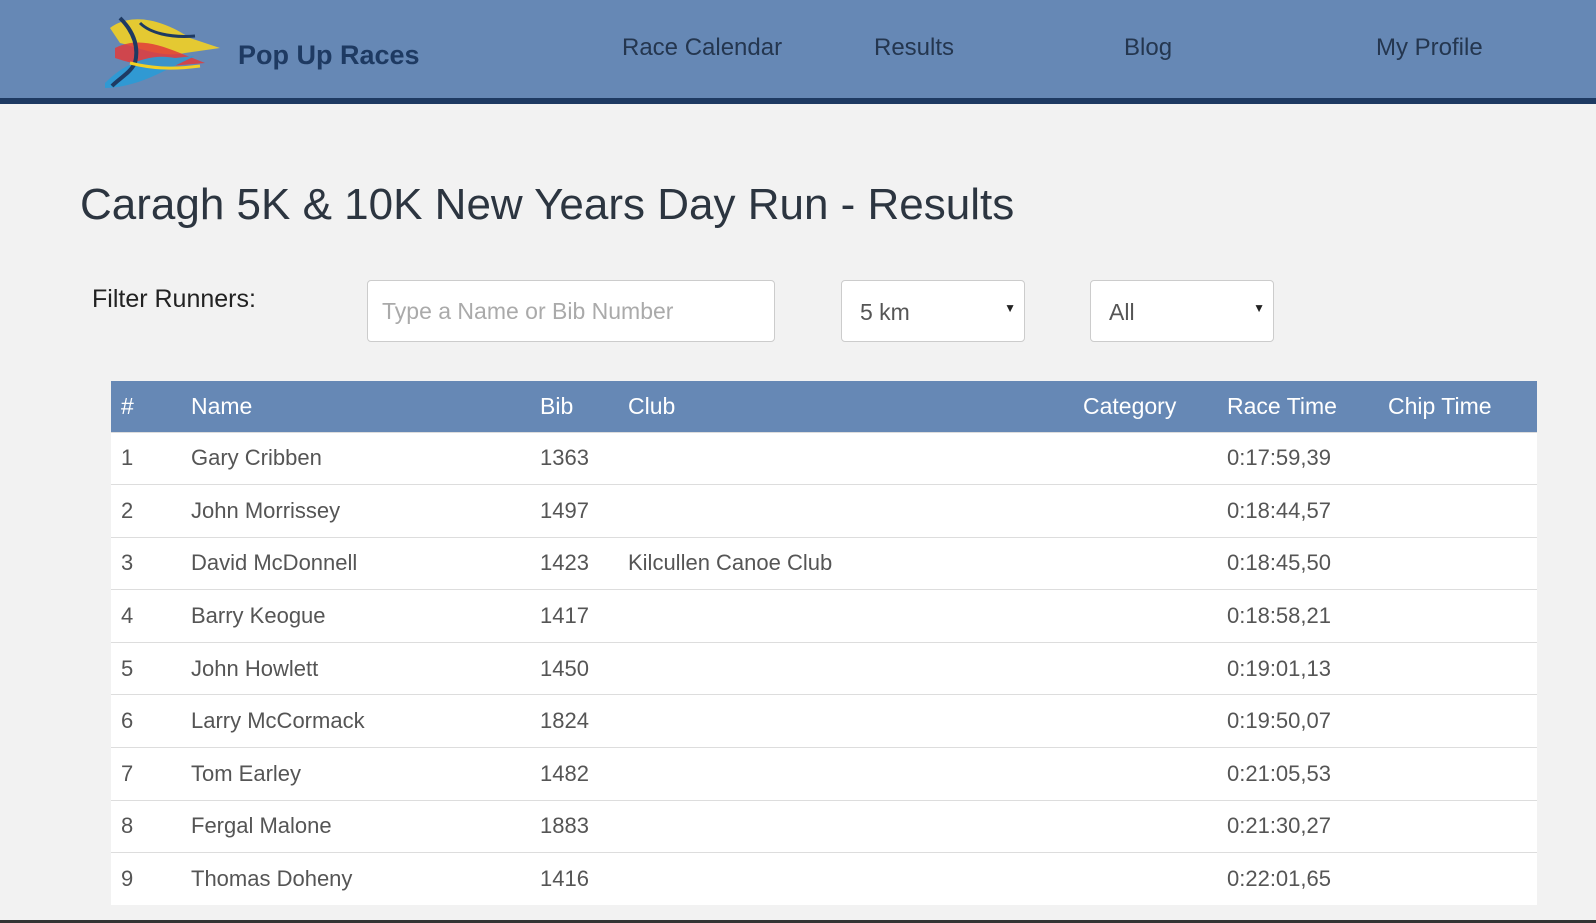  Describe the element at coordinates (151, 774) in the screenshot. I see `cell-rank: 7` at that location.